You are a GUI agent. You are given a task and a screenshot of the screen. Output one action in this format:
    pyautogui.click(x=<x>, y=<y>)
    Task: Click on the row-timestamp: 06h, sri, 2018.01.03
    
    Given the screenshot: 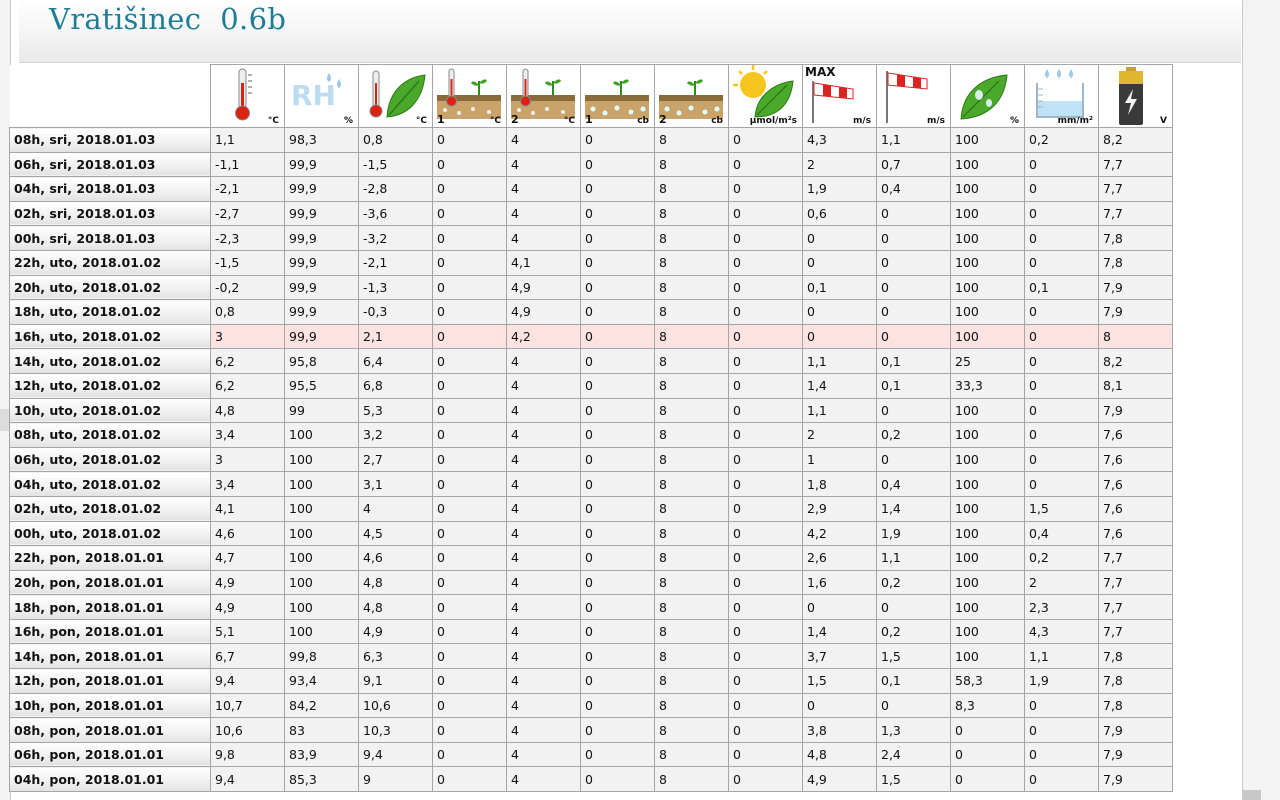 What is the action you would take?
    pyautogui.click(x=110, y=164)
    